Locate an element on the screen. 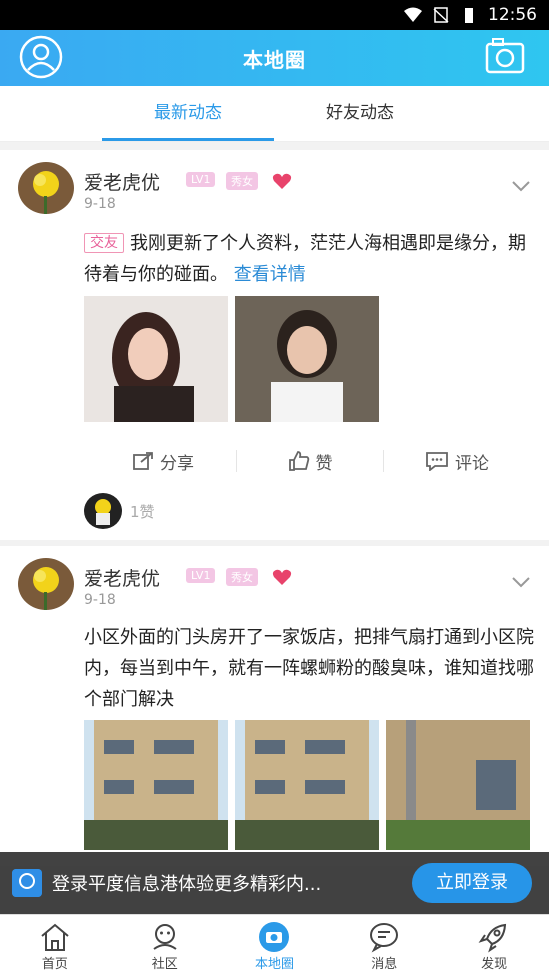 This screenshot has width=549, height=977. nav-discover-label: 发现 is located at coordinates (494, 964).